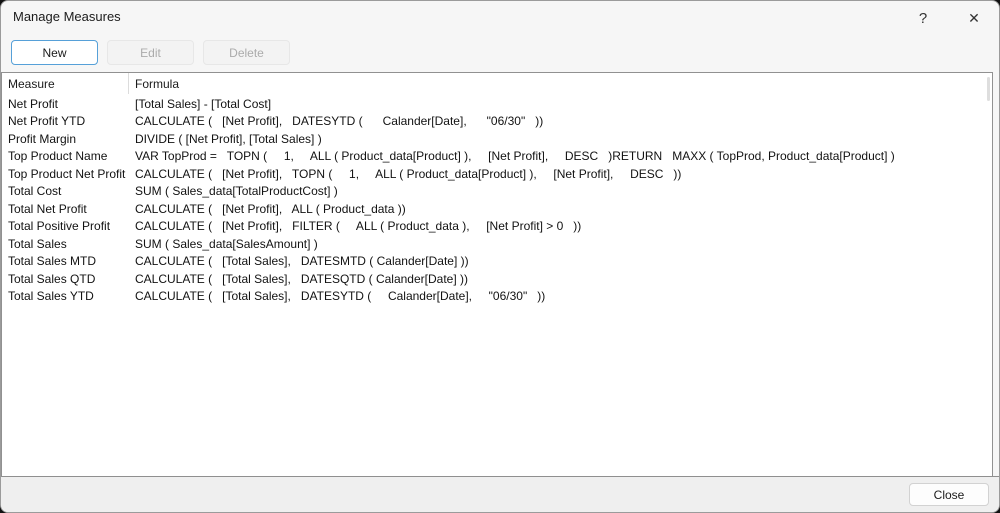  Describe the element at coordinates (500, 19) in the screenshot. I see `titlebar: Manage Measures ? ✕` at that location.